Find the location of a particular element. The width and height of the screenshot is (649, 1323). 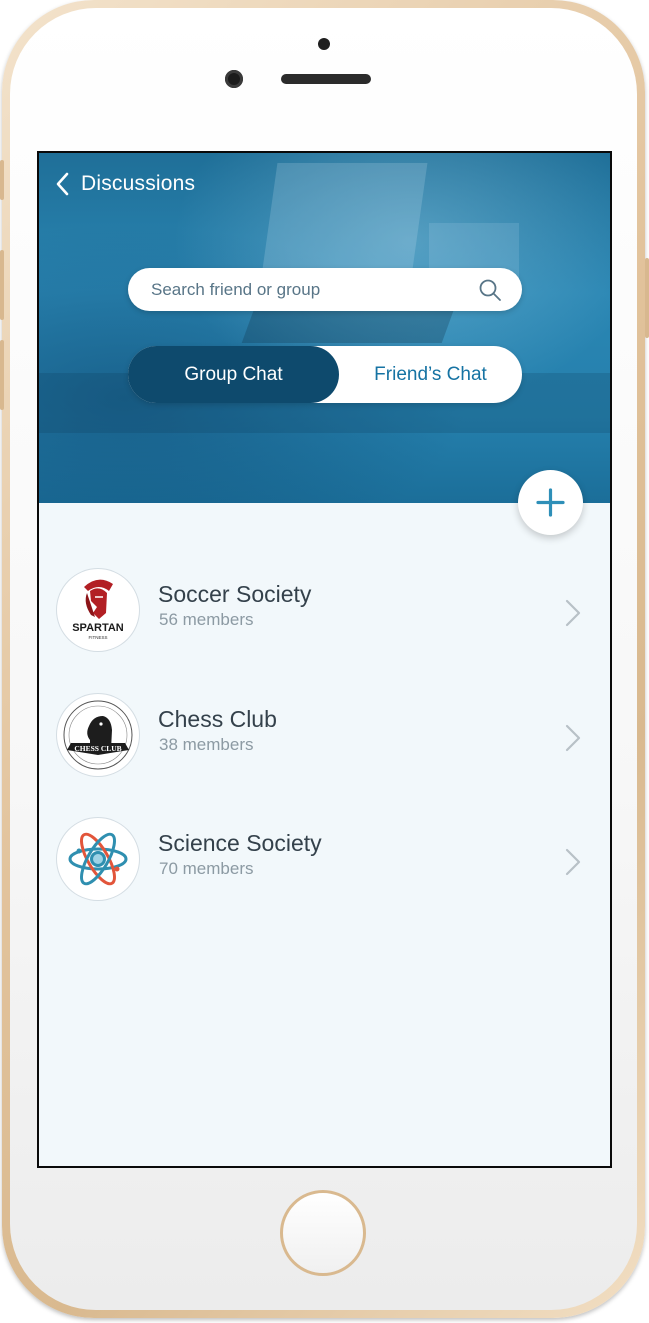

power-button is located at coordinates (647, 298).